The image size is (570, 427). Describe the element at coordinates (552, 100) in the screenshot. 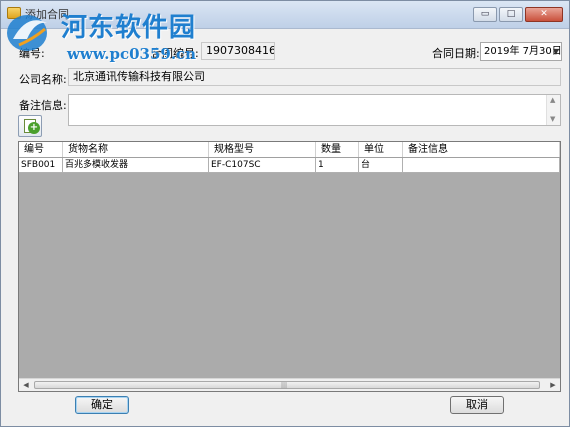

I see `scroll-up-icon: ▲` at that location.